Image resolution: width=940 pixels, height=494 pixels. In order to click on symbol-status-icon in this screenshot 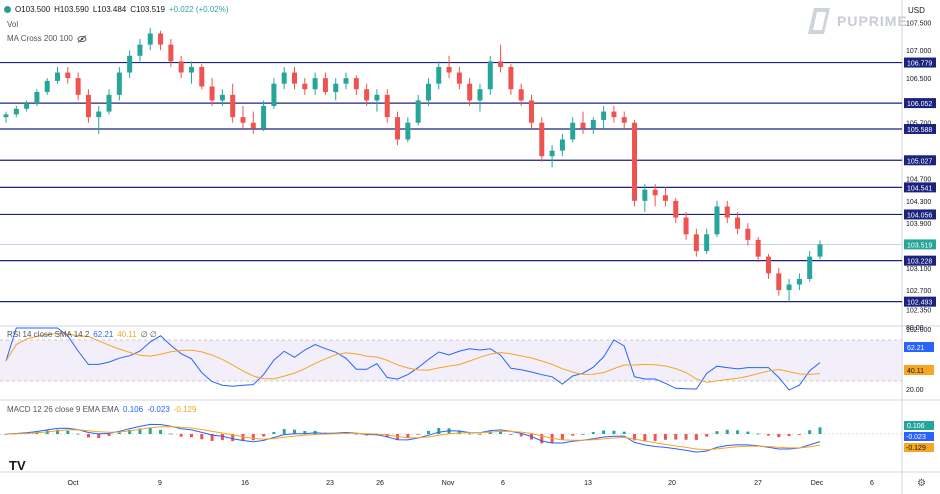, I will do `click(7, 9)`.